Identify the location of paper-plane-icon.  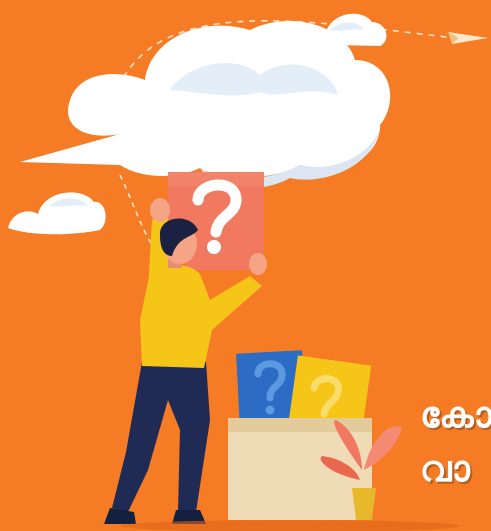
(468, 38).